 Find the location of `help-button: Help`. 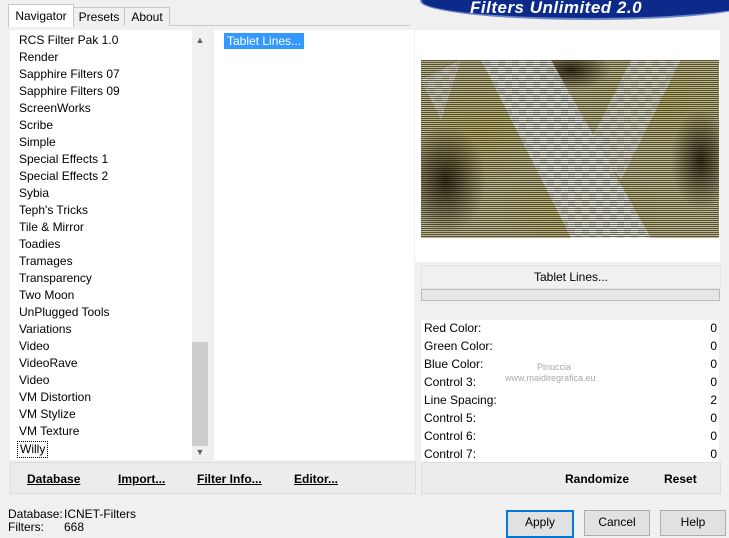

help-button: Help is located at coordinates (693, 523).